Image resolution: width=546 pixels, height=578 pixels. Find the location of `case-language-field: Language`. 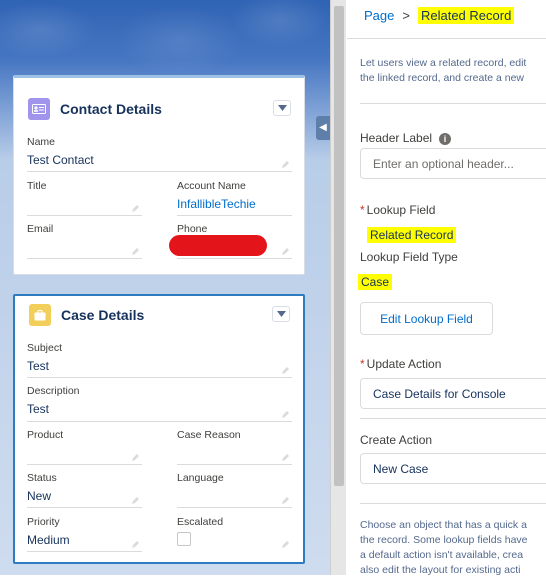

case-language-field: Language is located at coordinates (234, 490).